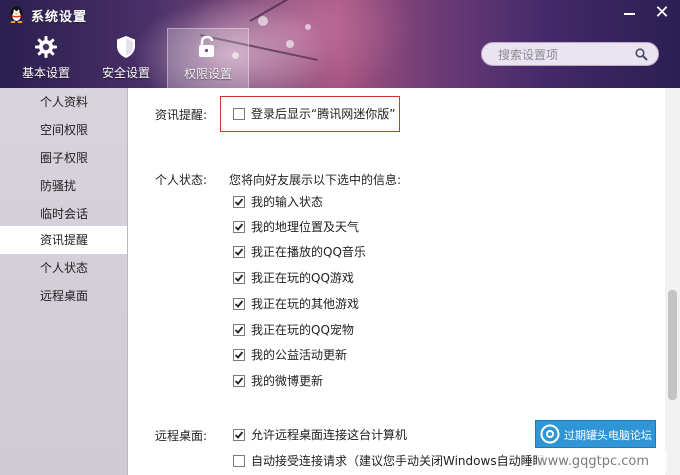 The width and height of the screenshot is (680, 475). I want to click on personal-status-description: 您将向好友展示以下选中的信息:, so click(315, 180).